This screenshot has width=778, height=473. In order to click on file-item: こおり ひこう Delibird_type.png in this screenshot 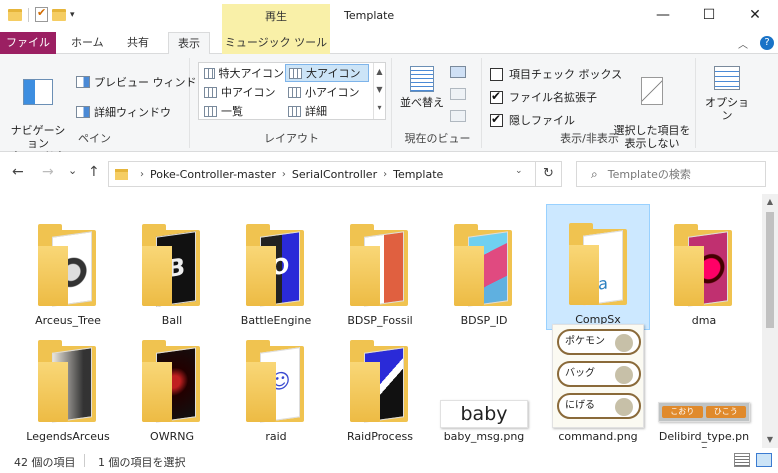, I will do `click(704, 385)`.